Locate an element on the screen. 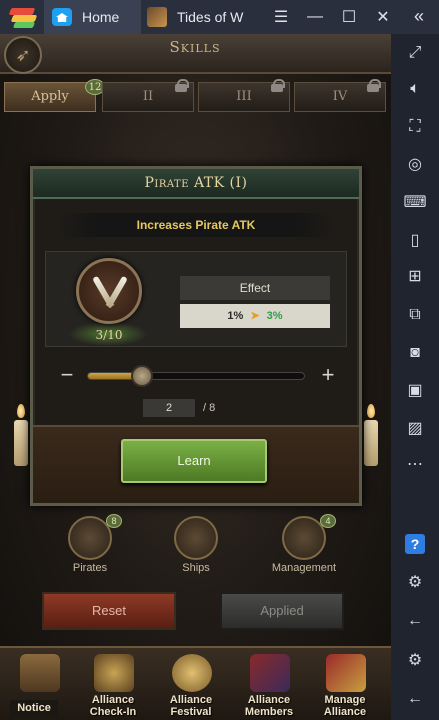 The height and width of the screenshot is (720, 439). tier-tab-label: II is located at coordinates (148, 96).